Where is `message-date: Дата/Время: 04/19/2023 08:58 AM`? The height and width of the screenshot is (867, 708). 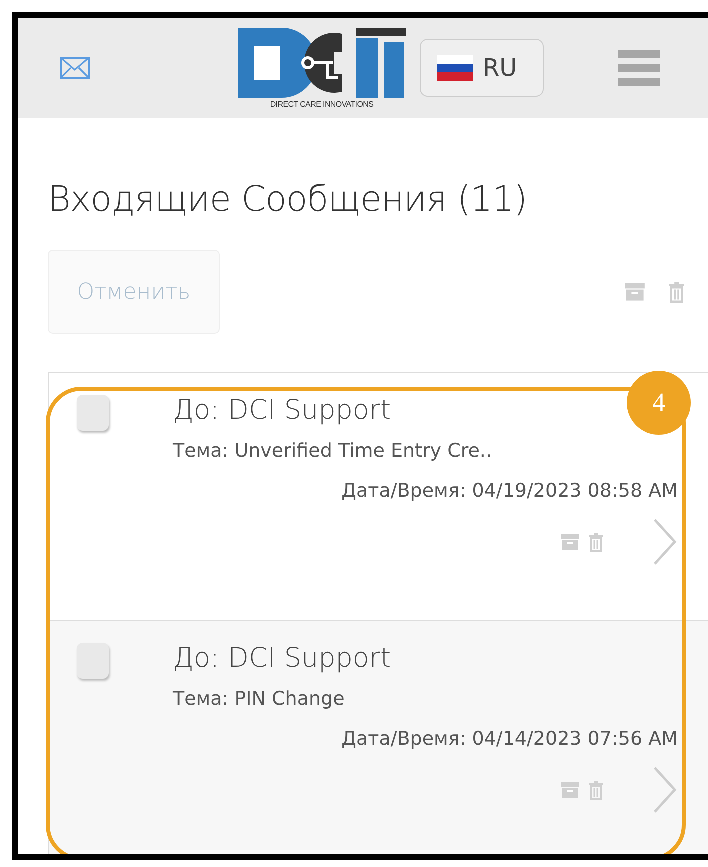
message-date: Дата/Время: 04/19/2023 08:58 AM is located at coordinates (510, 491).